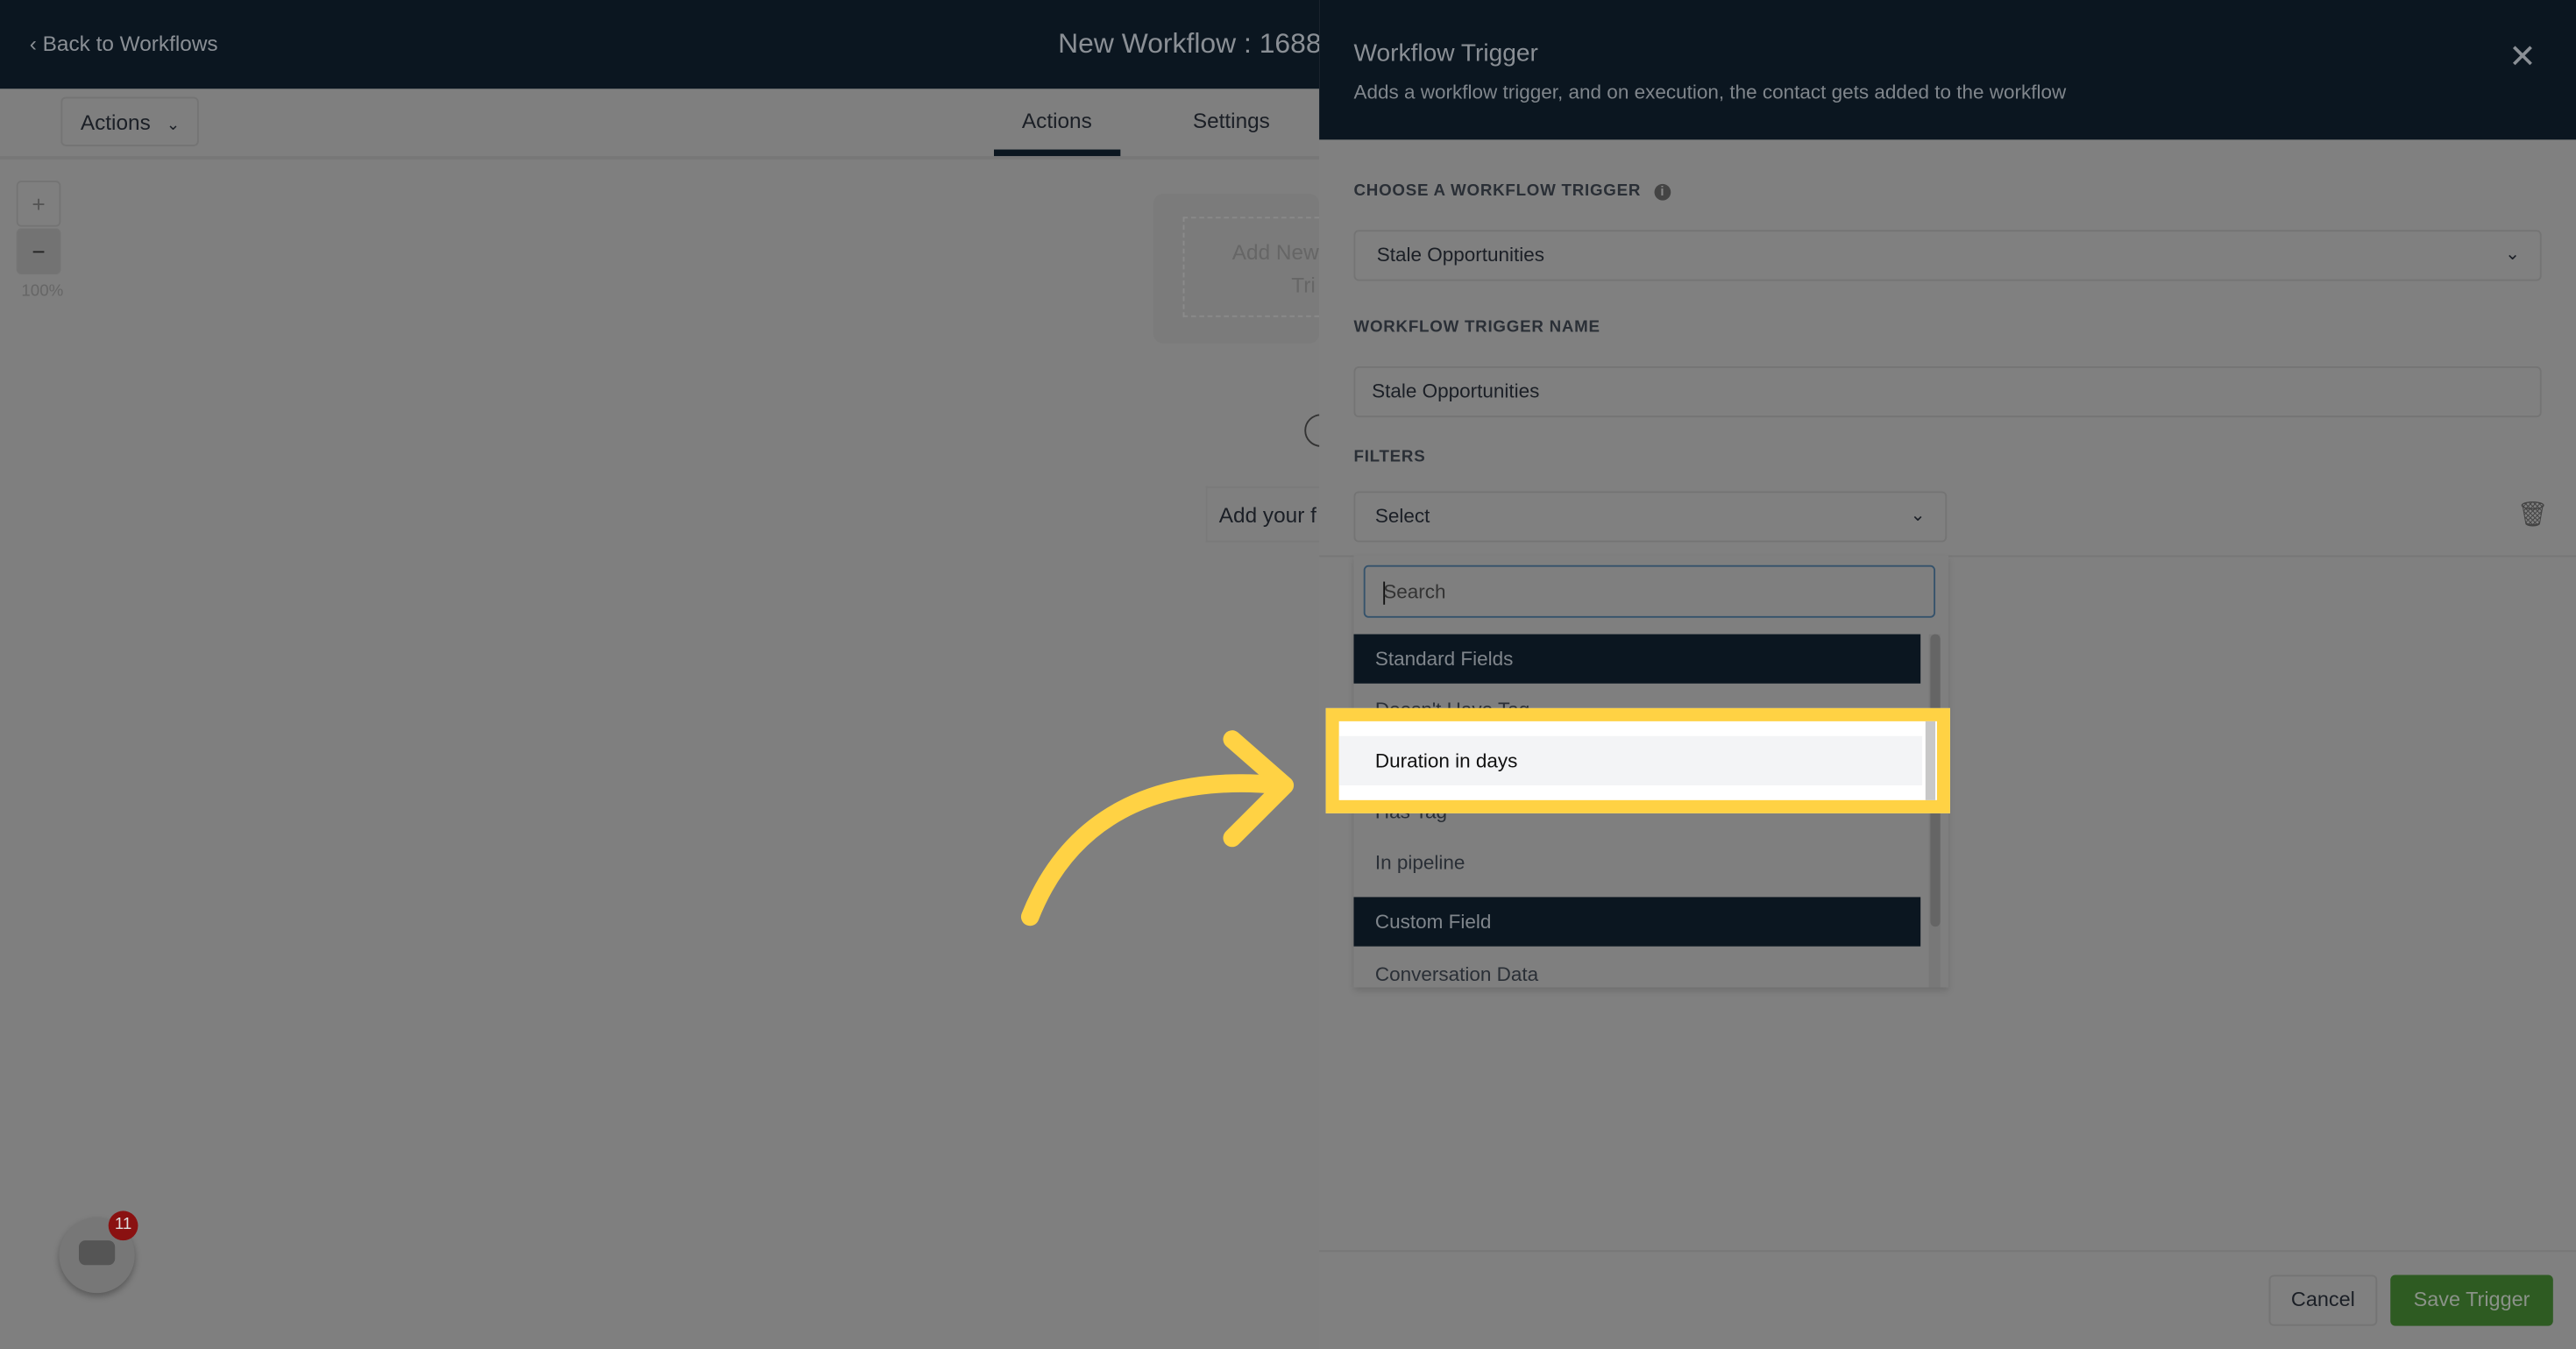 This screenshot has width=2576, height=1349. What do you see at coordinates (1157, 828) in the screenshot?
I see `annotation-arrow-icon` at bounding box center [1157, 828].